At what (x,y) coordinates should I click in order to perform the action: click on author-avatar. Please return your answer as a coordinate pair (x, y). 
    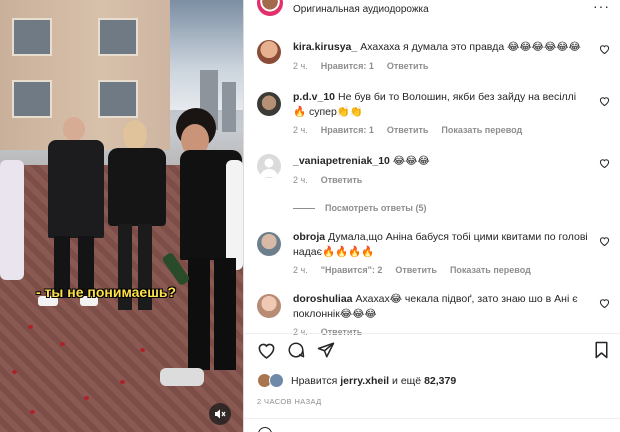
    Looking at the image, I should click on (270, 8).